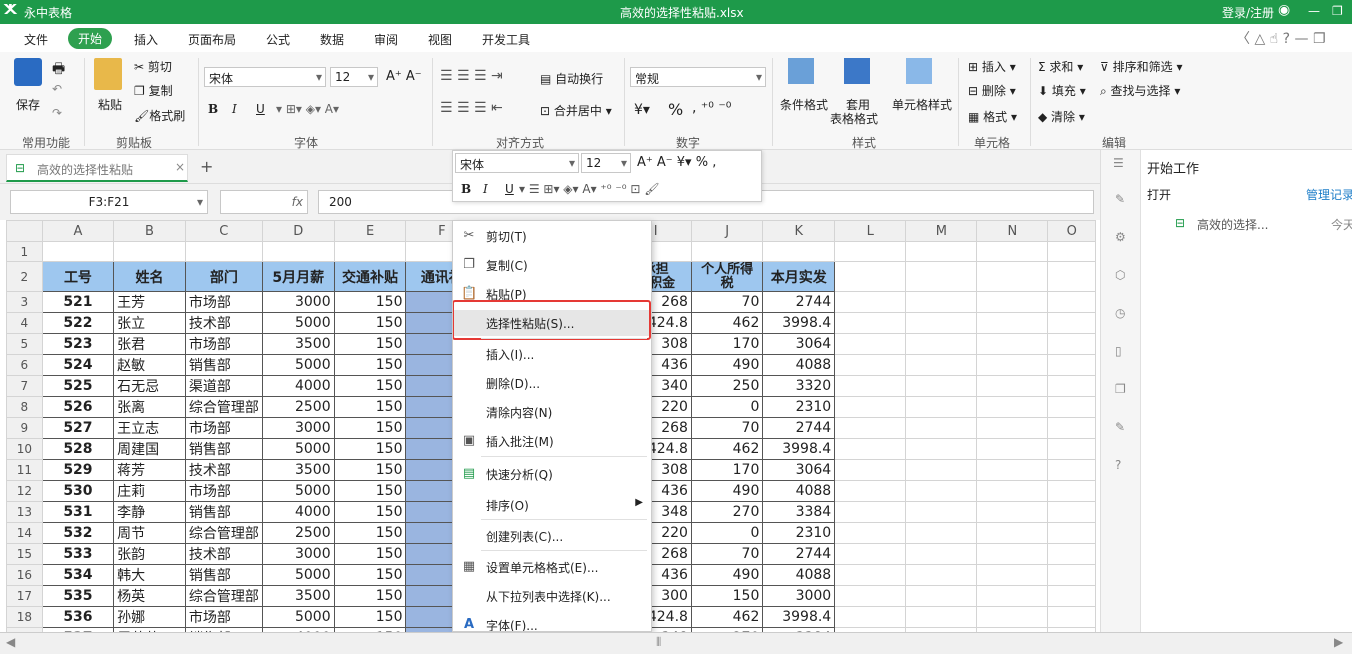 This screenshot has height=654, width=1352. What do you see at coordinates (24, 554) in the screenshot?
I see `row-header: 15` at bounding box center [24, 554].